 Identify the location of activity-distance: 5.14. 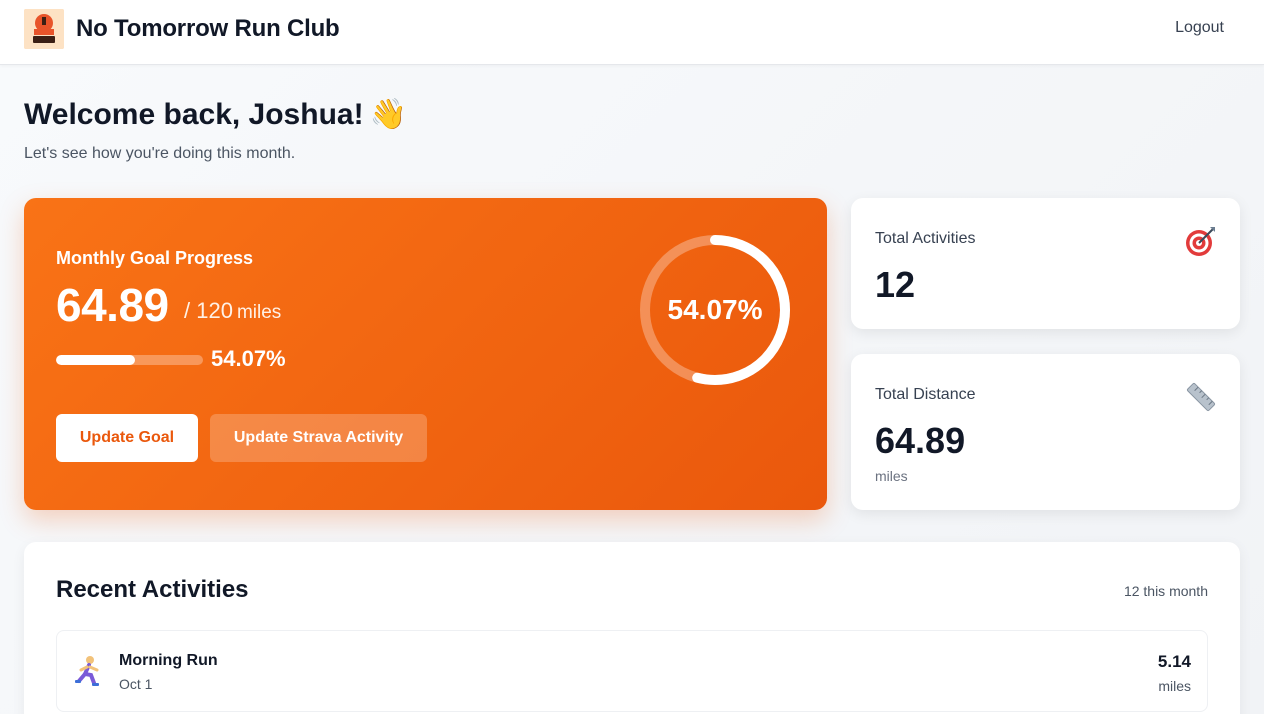
(1174, 661).